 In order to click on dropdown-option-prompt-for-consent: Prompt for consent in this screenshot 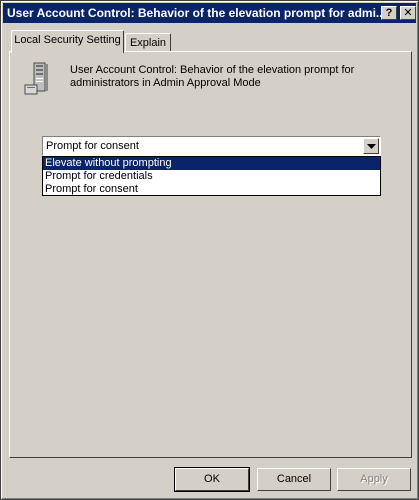, I will do `click(211, 189)`.